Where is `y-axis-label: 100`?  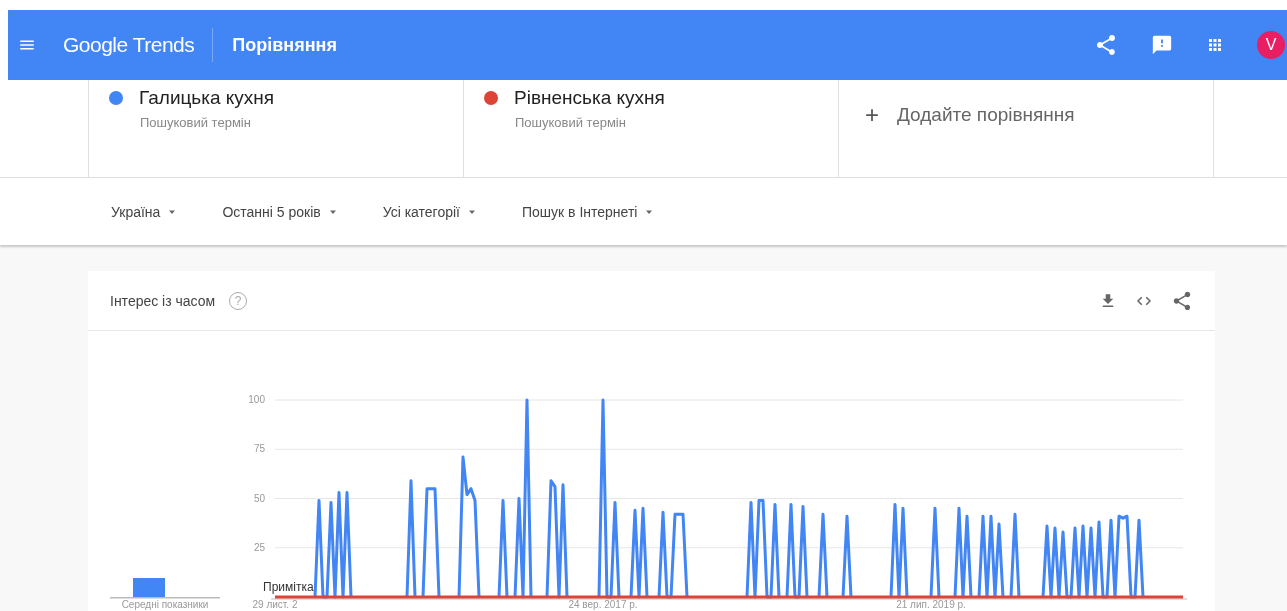
y-axis-label: 100 is located at coordinates (256, 399).